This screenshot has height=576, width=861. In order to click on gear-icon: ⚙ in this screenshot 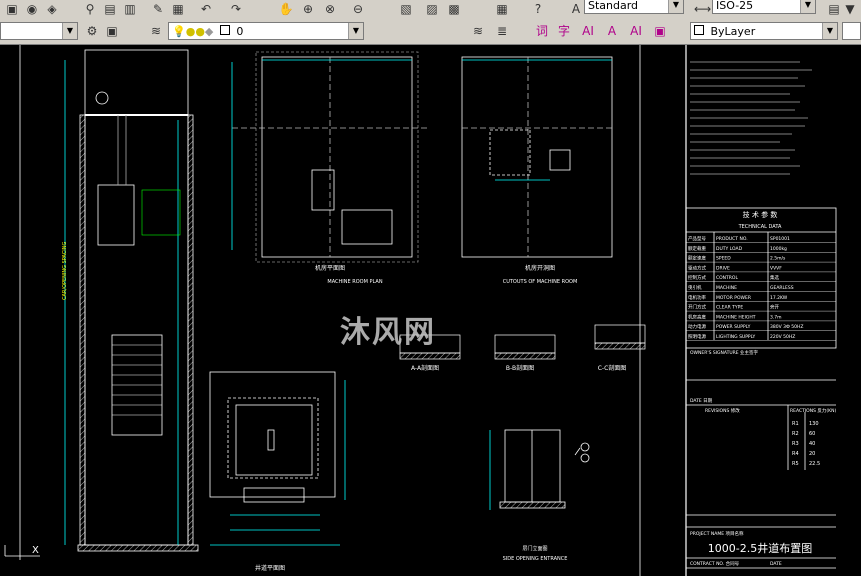, I will do `click(92, 31)`.